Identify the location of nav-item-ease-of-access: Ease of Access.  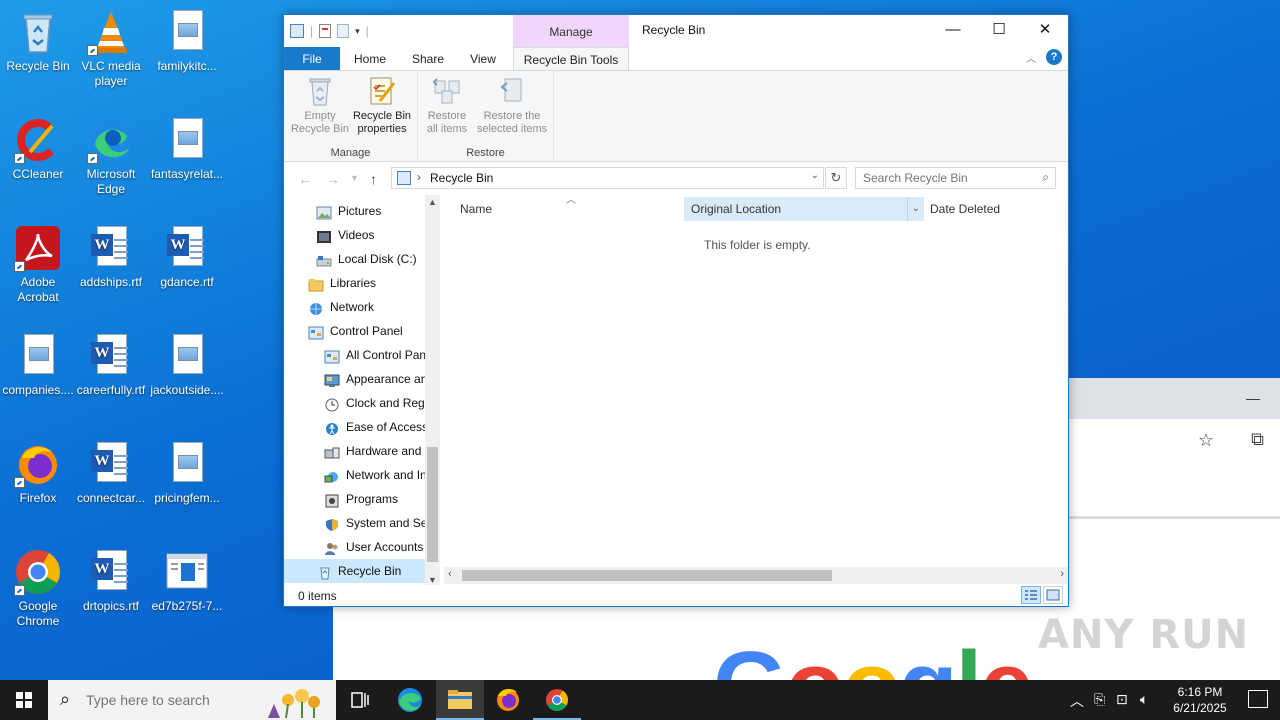
(374, 427).